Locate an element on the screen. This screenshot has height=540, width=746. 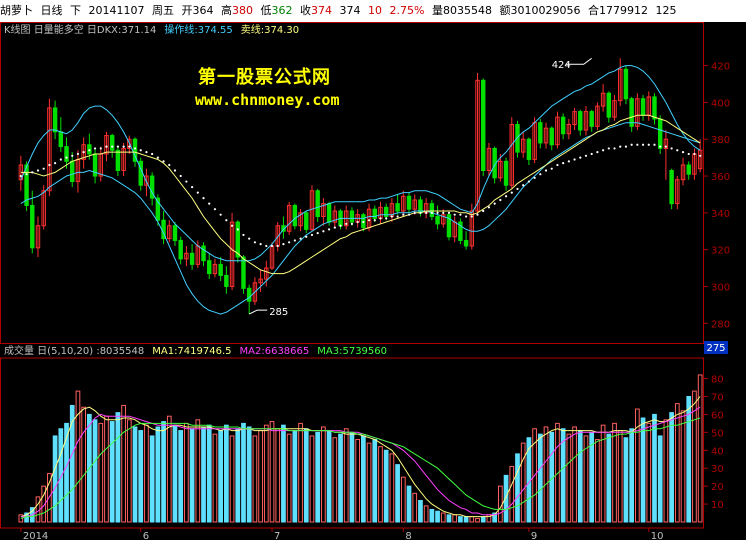
adjust-label: 下 is located at coordinates (75, 10).